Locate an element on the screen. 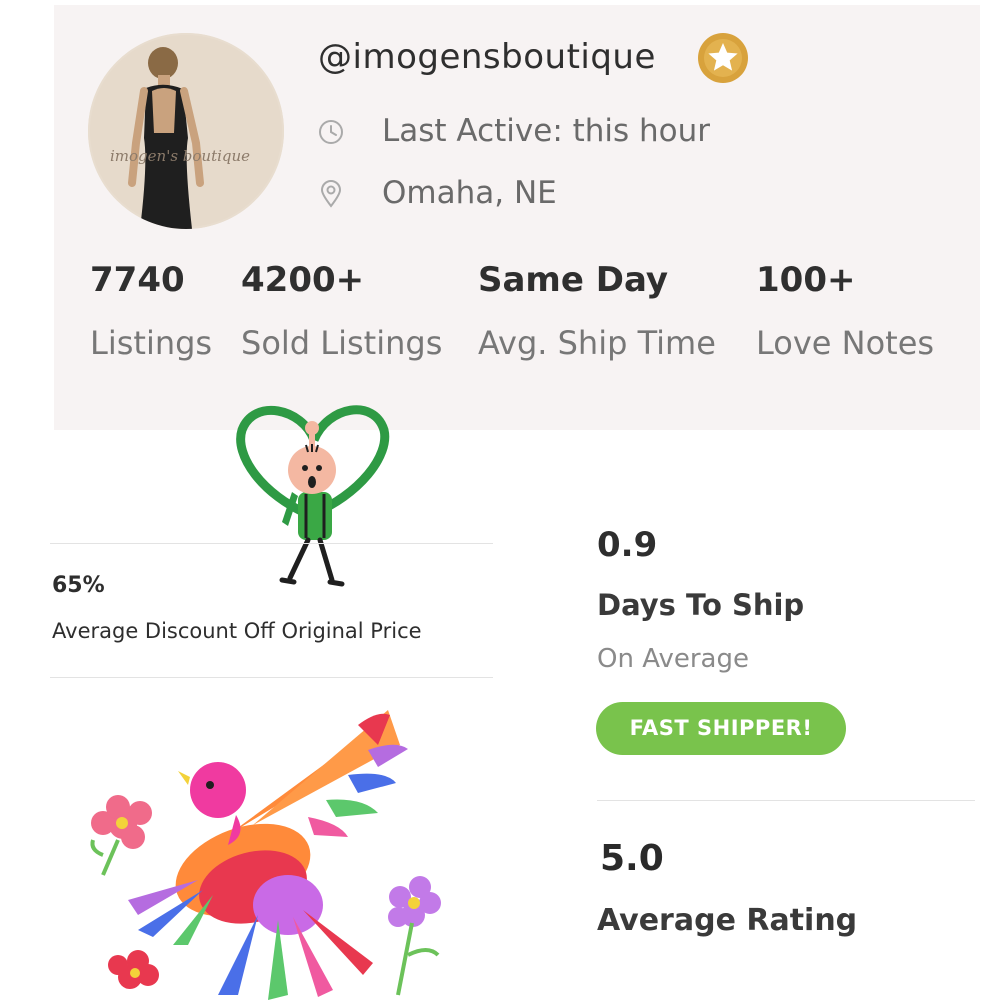 The image size is (1000, 1000). stat-listings: 7740 Listings is located at coordinates (151, 311).